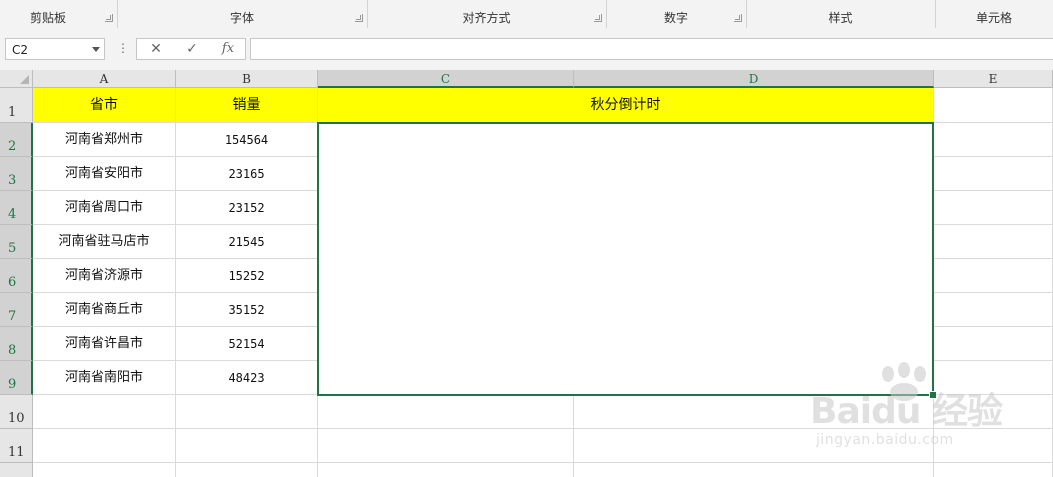  I want to click on insert-function-icon: fx, so click(228, 49).